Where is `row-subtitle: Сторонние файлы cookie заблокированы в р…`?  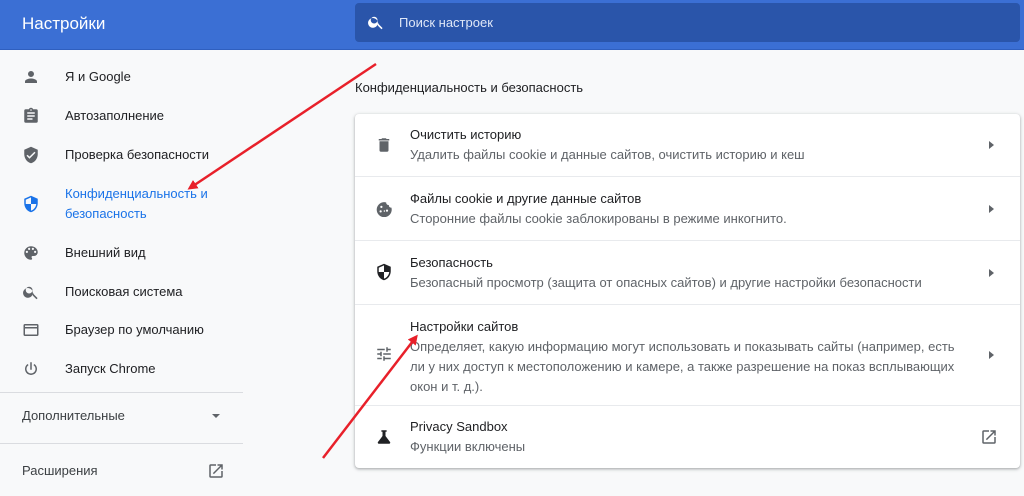
row-subtitle: Сторонние файлы cookie заблокированы в р… is located at coordinates (598, 218).